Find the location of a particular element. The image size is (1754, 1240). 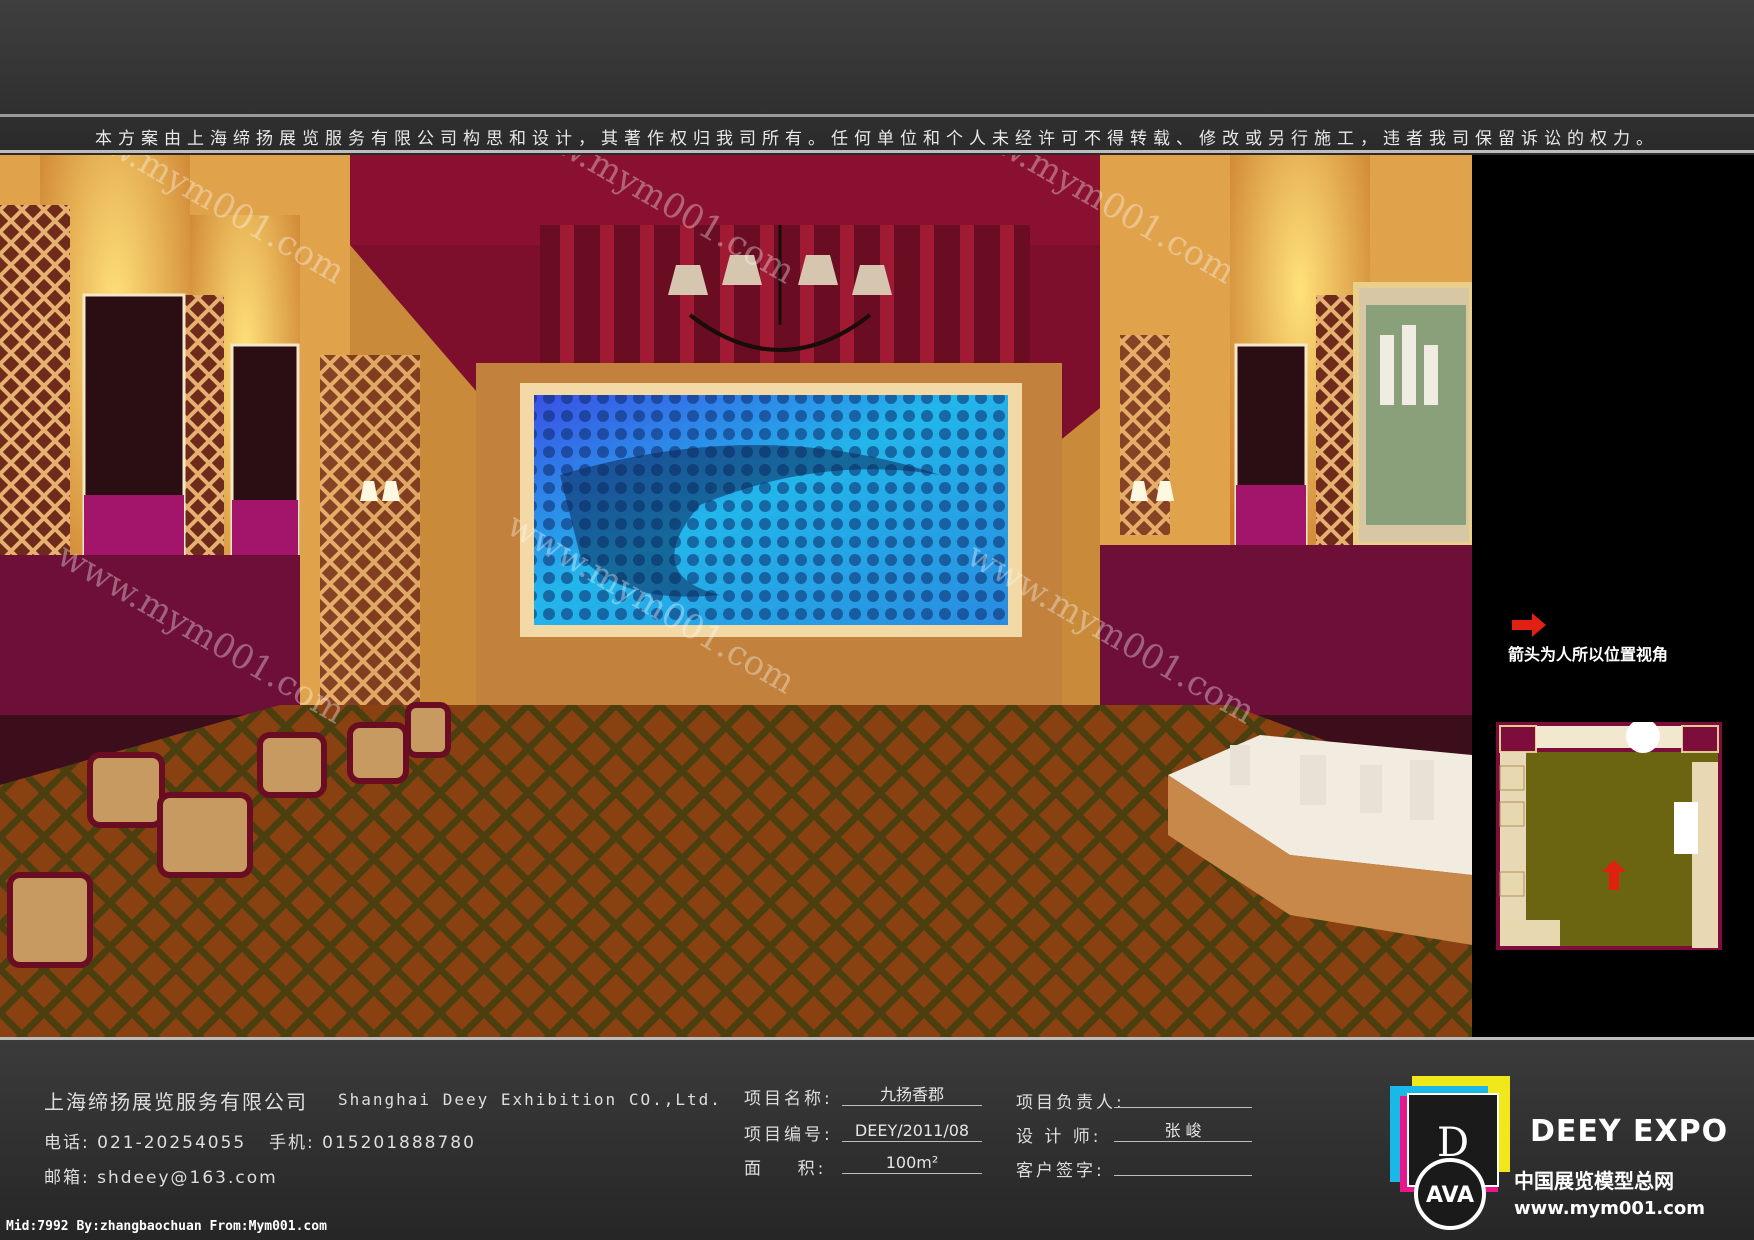

project-number-label: 项目编号: is located at coordinates (788, 1135).